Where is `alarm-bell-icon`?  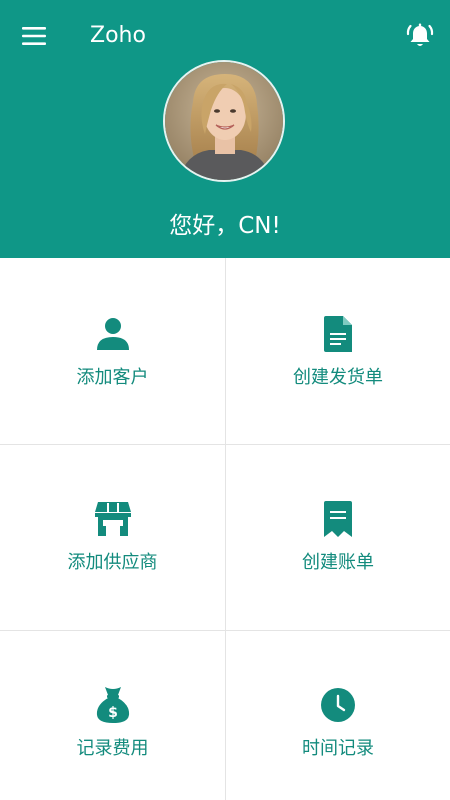
alarm-bell-icon is located at coordinates (420, 34).